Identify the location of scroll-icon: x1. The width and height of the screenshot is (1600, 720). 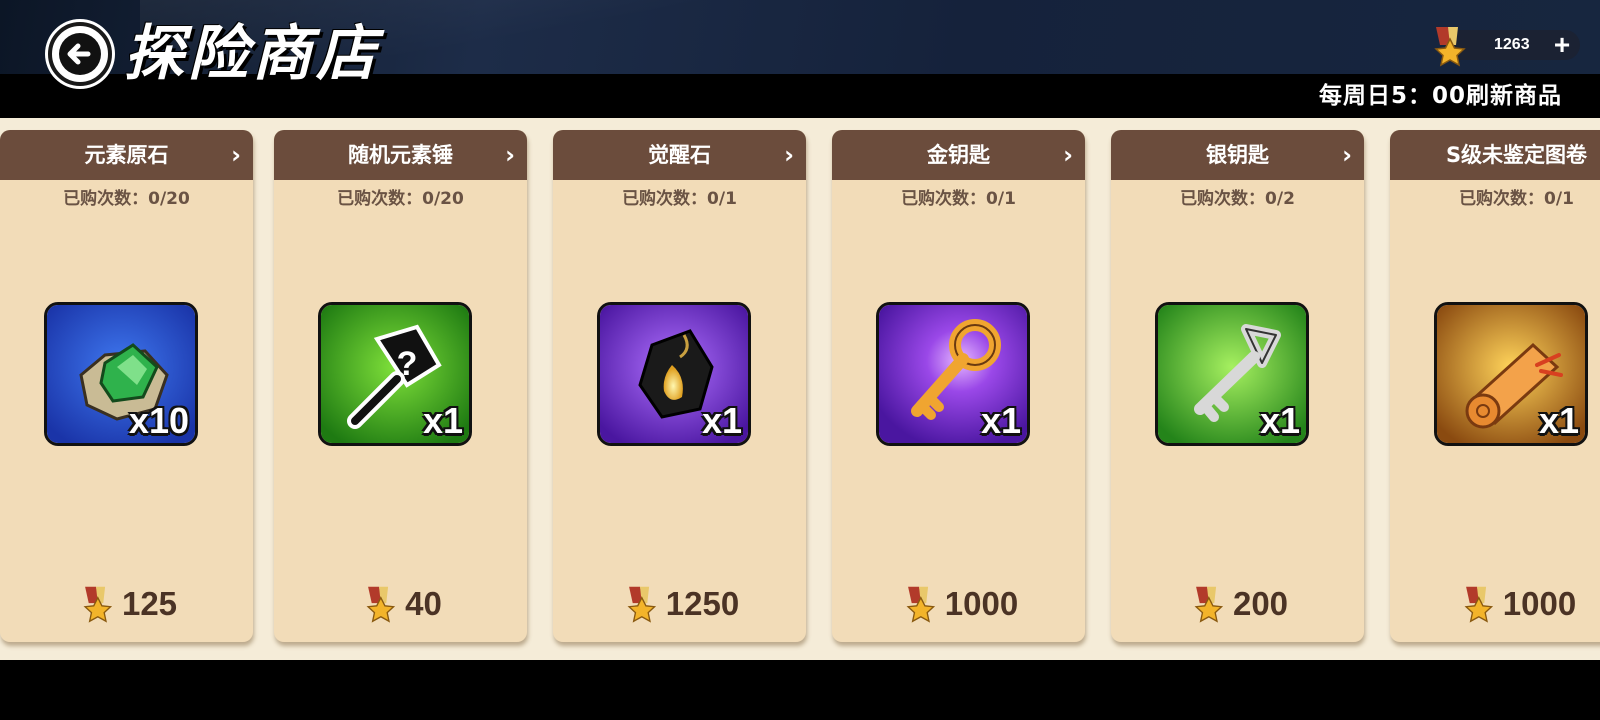
(1511, 374).